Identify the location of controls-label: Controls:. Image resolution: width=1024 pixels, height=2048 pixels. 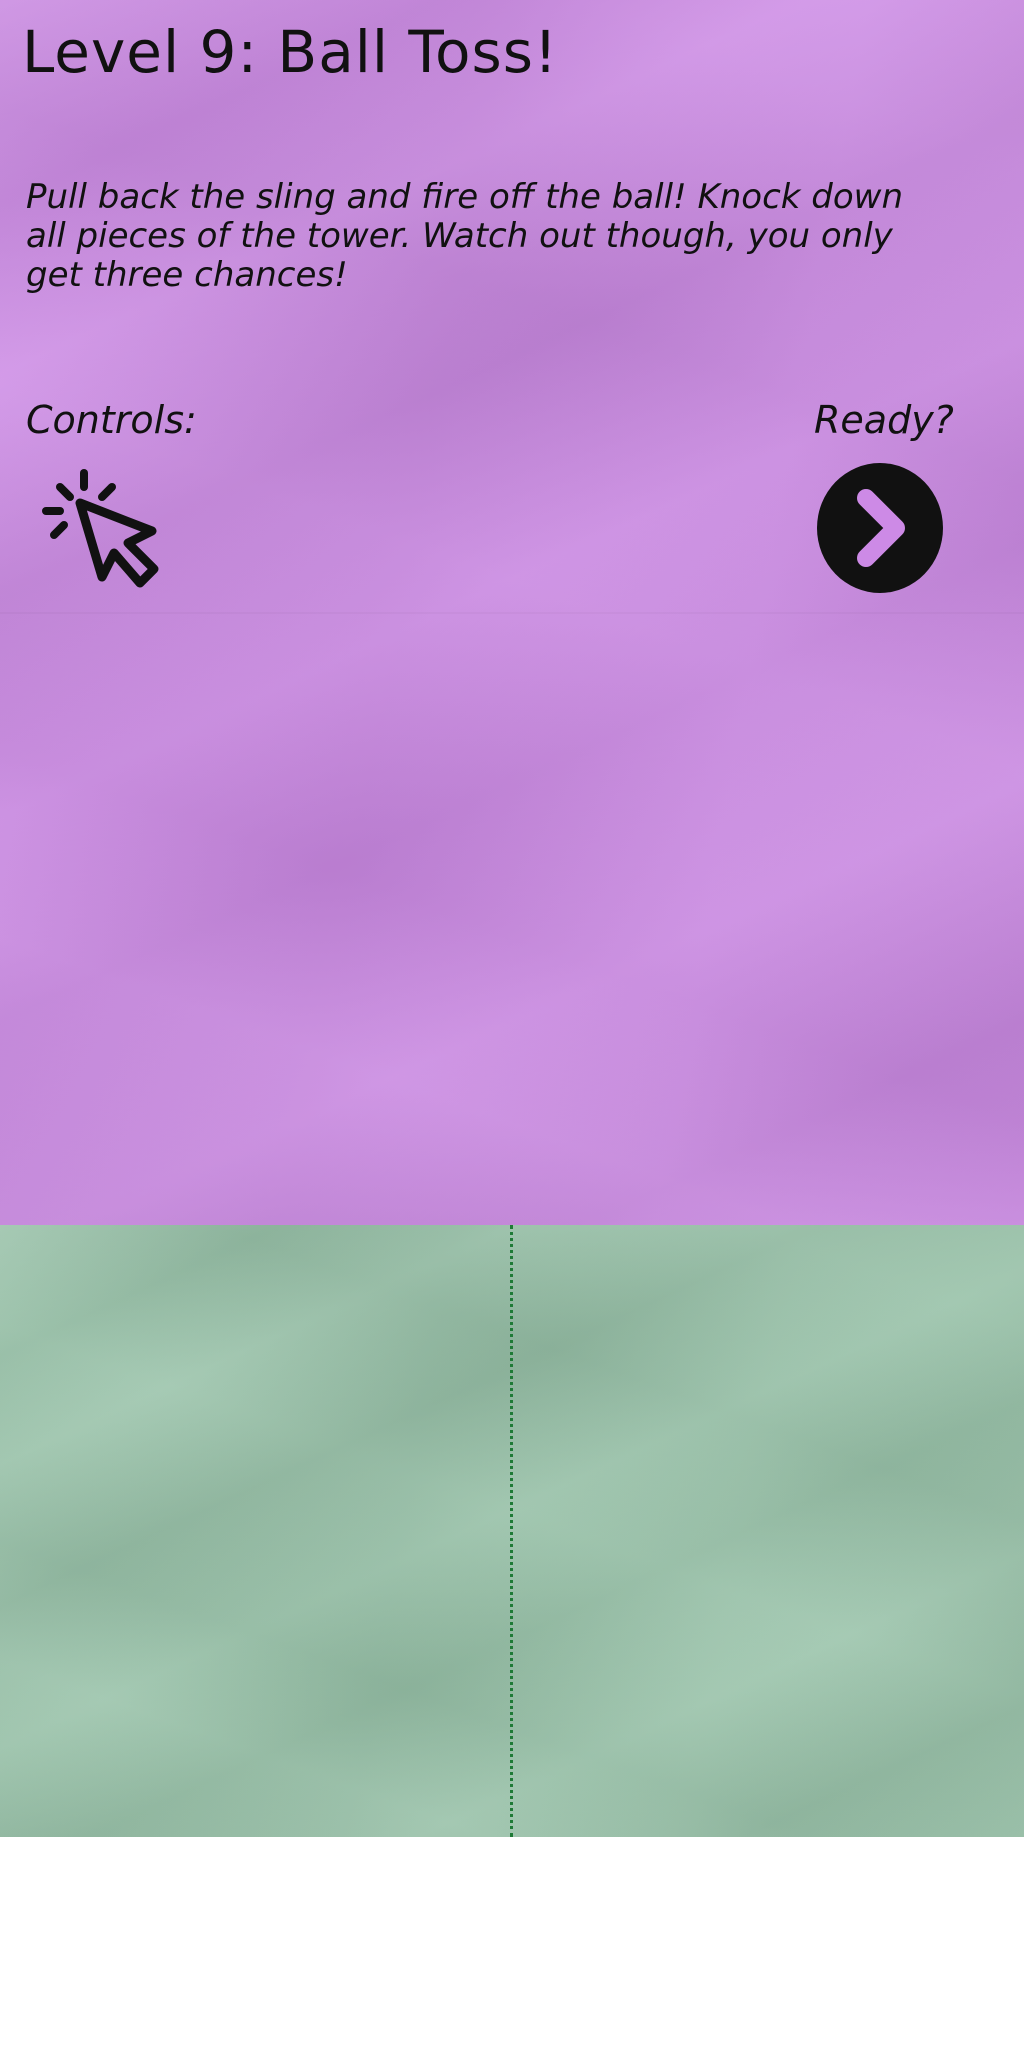
(111, 420).